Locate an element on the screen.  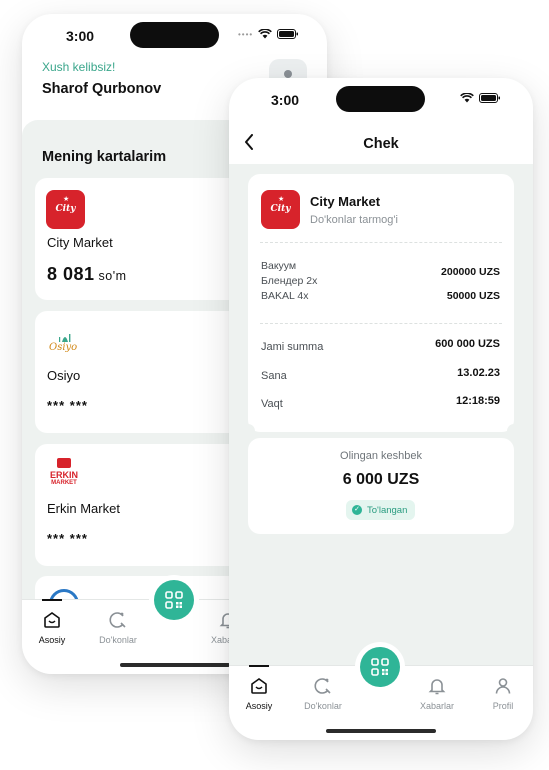
date-label: Sana is located at coordinates (274, 376).